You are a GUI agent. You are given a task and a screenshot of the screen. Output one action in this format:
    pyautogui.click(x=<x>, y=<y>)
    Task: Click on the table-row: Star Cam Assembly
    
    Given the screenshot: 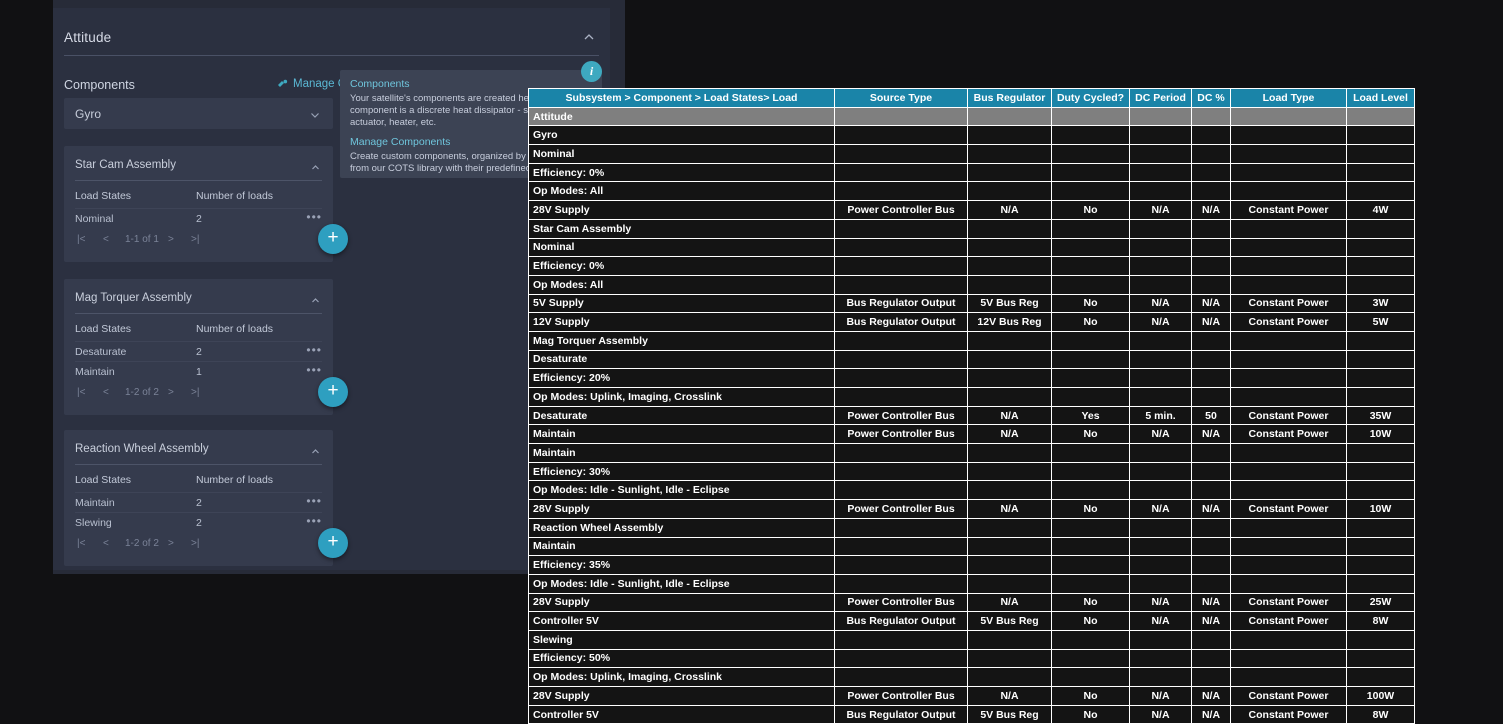 What is the action you would take?
    pyautogui.click(x=971, y=228)
    